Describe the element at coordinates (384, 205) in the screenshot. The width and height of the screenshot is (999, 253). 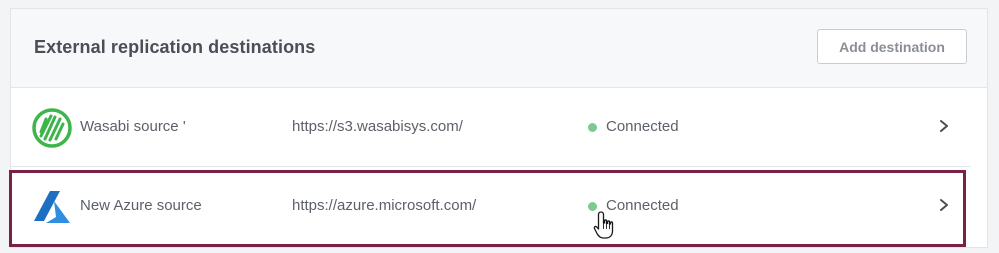
I see `destination-url: https://azure.microsoft.com/` at that location.